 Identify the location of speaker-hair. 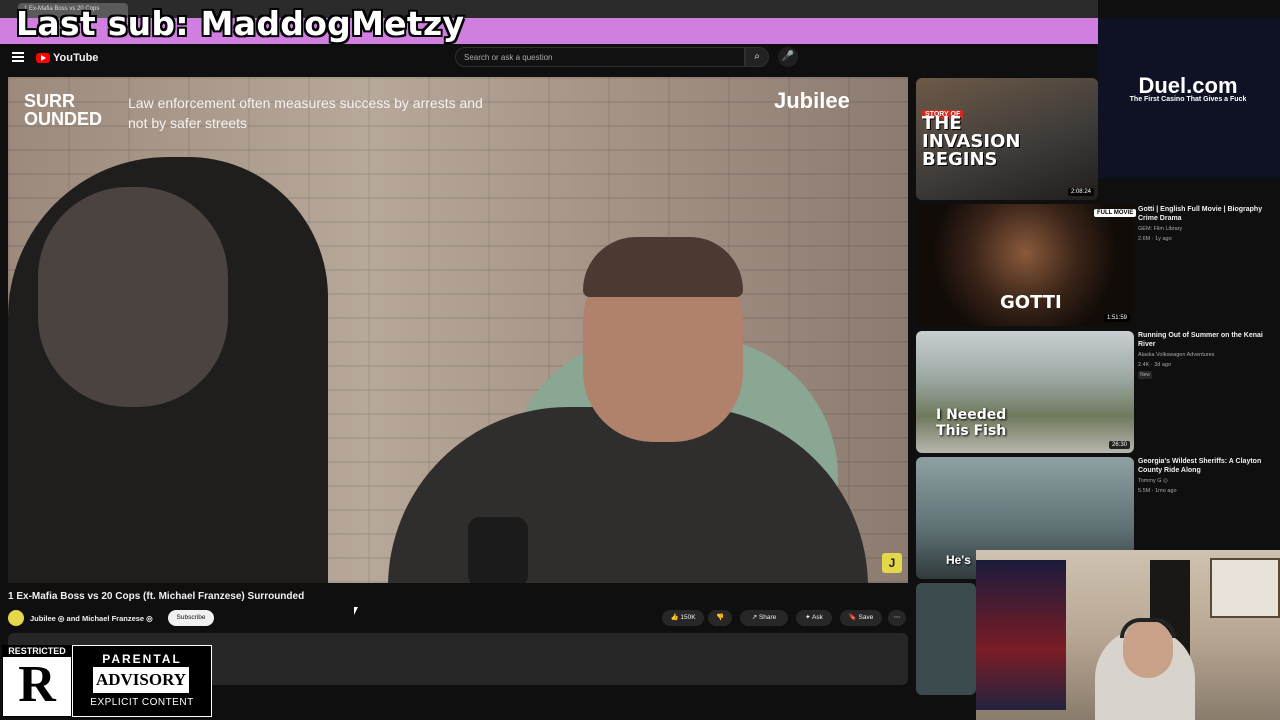
(663, 267).